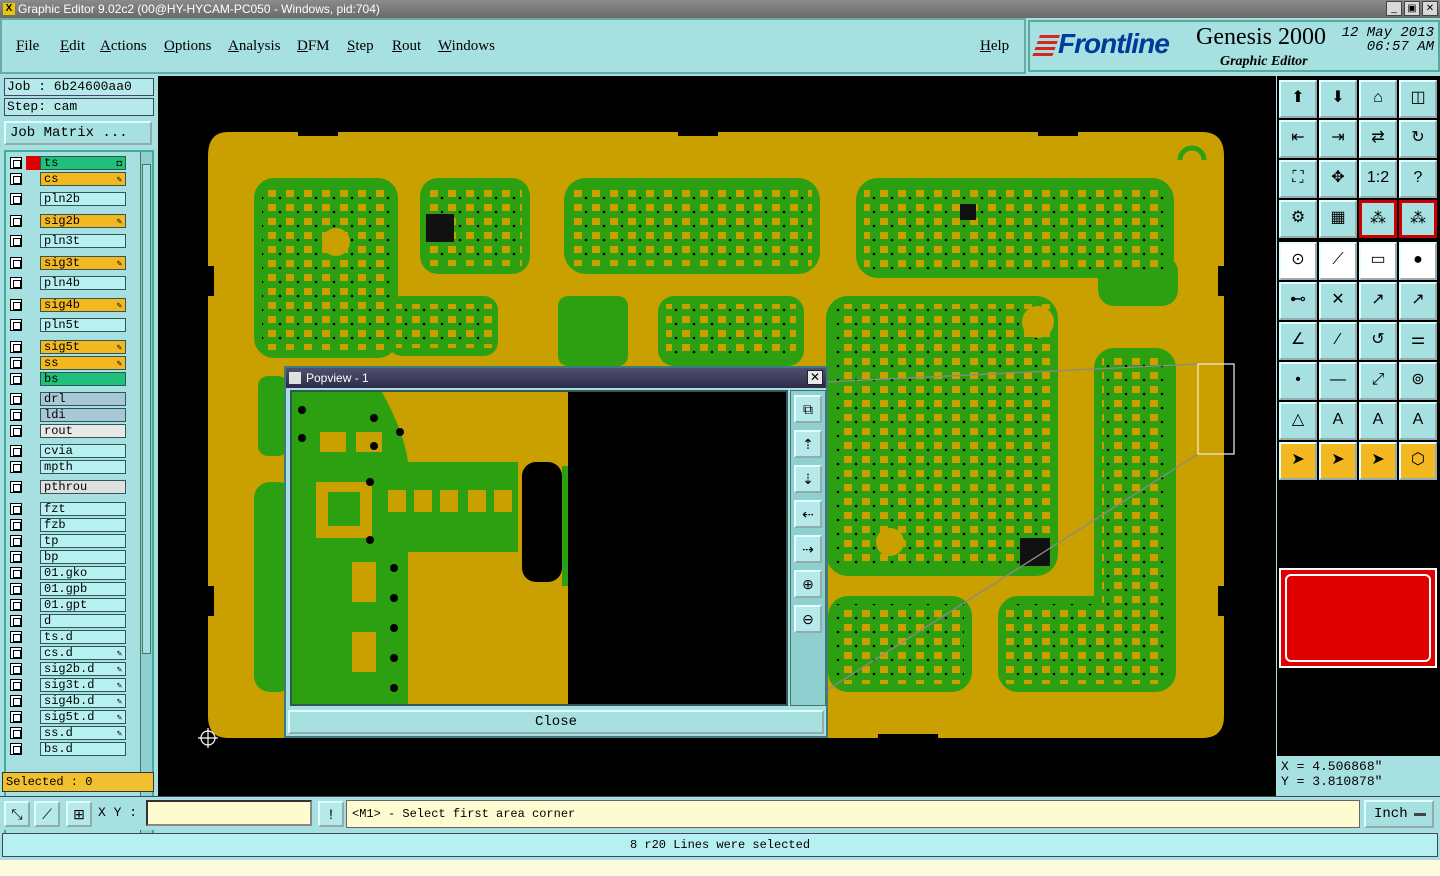 This screenshot has width=1440, height=876. Describe the element at coordinates (83, 399) in the screenshot. I see `layer-name: drl` at that location.